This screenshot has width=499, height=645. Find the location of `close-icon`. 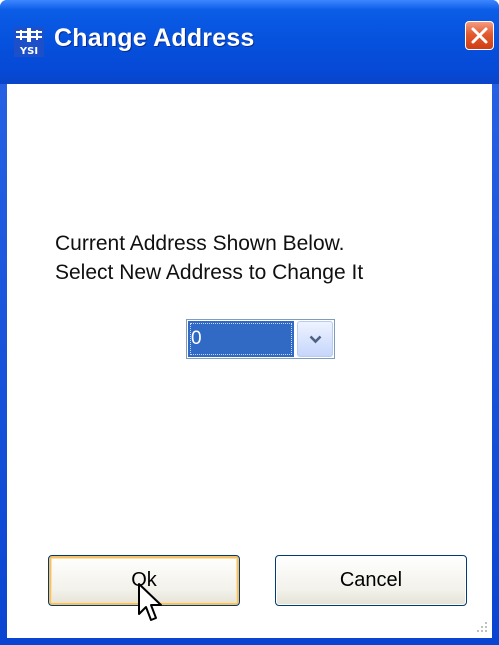

close-icon is located at coordinates (479, 35).